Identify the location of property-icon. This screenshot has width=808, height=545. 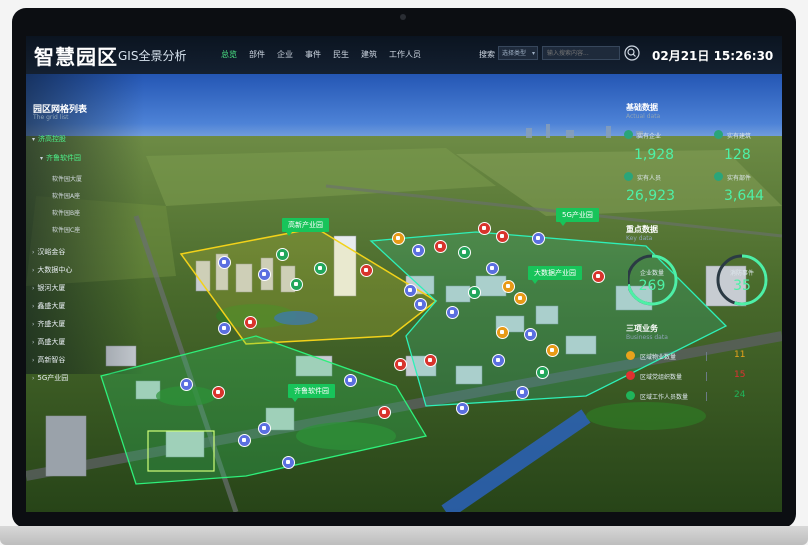
(630, 355).